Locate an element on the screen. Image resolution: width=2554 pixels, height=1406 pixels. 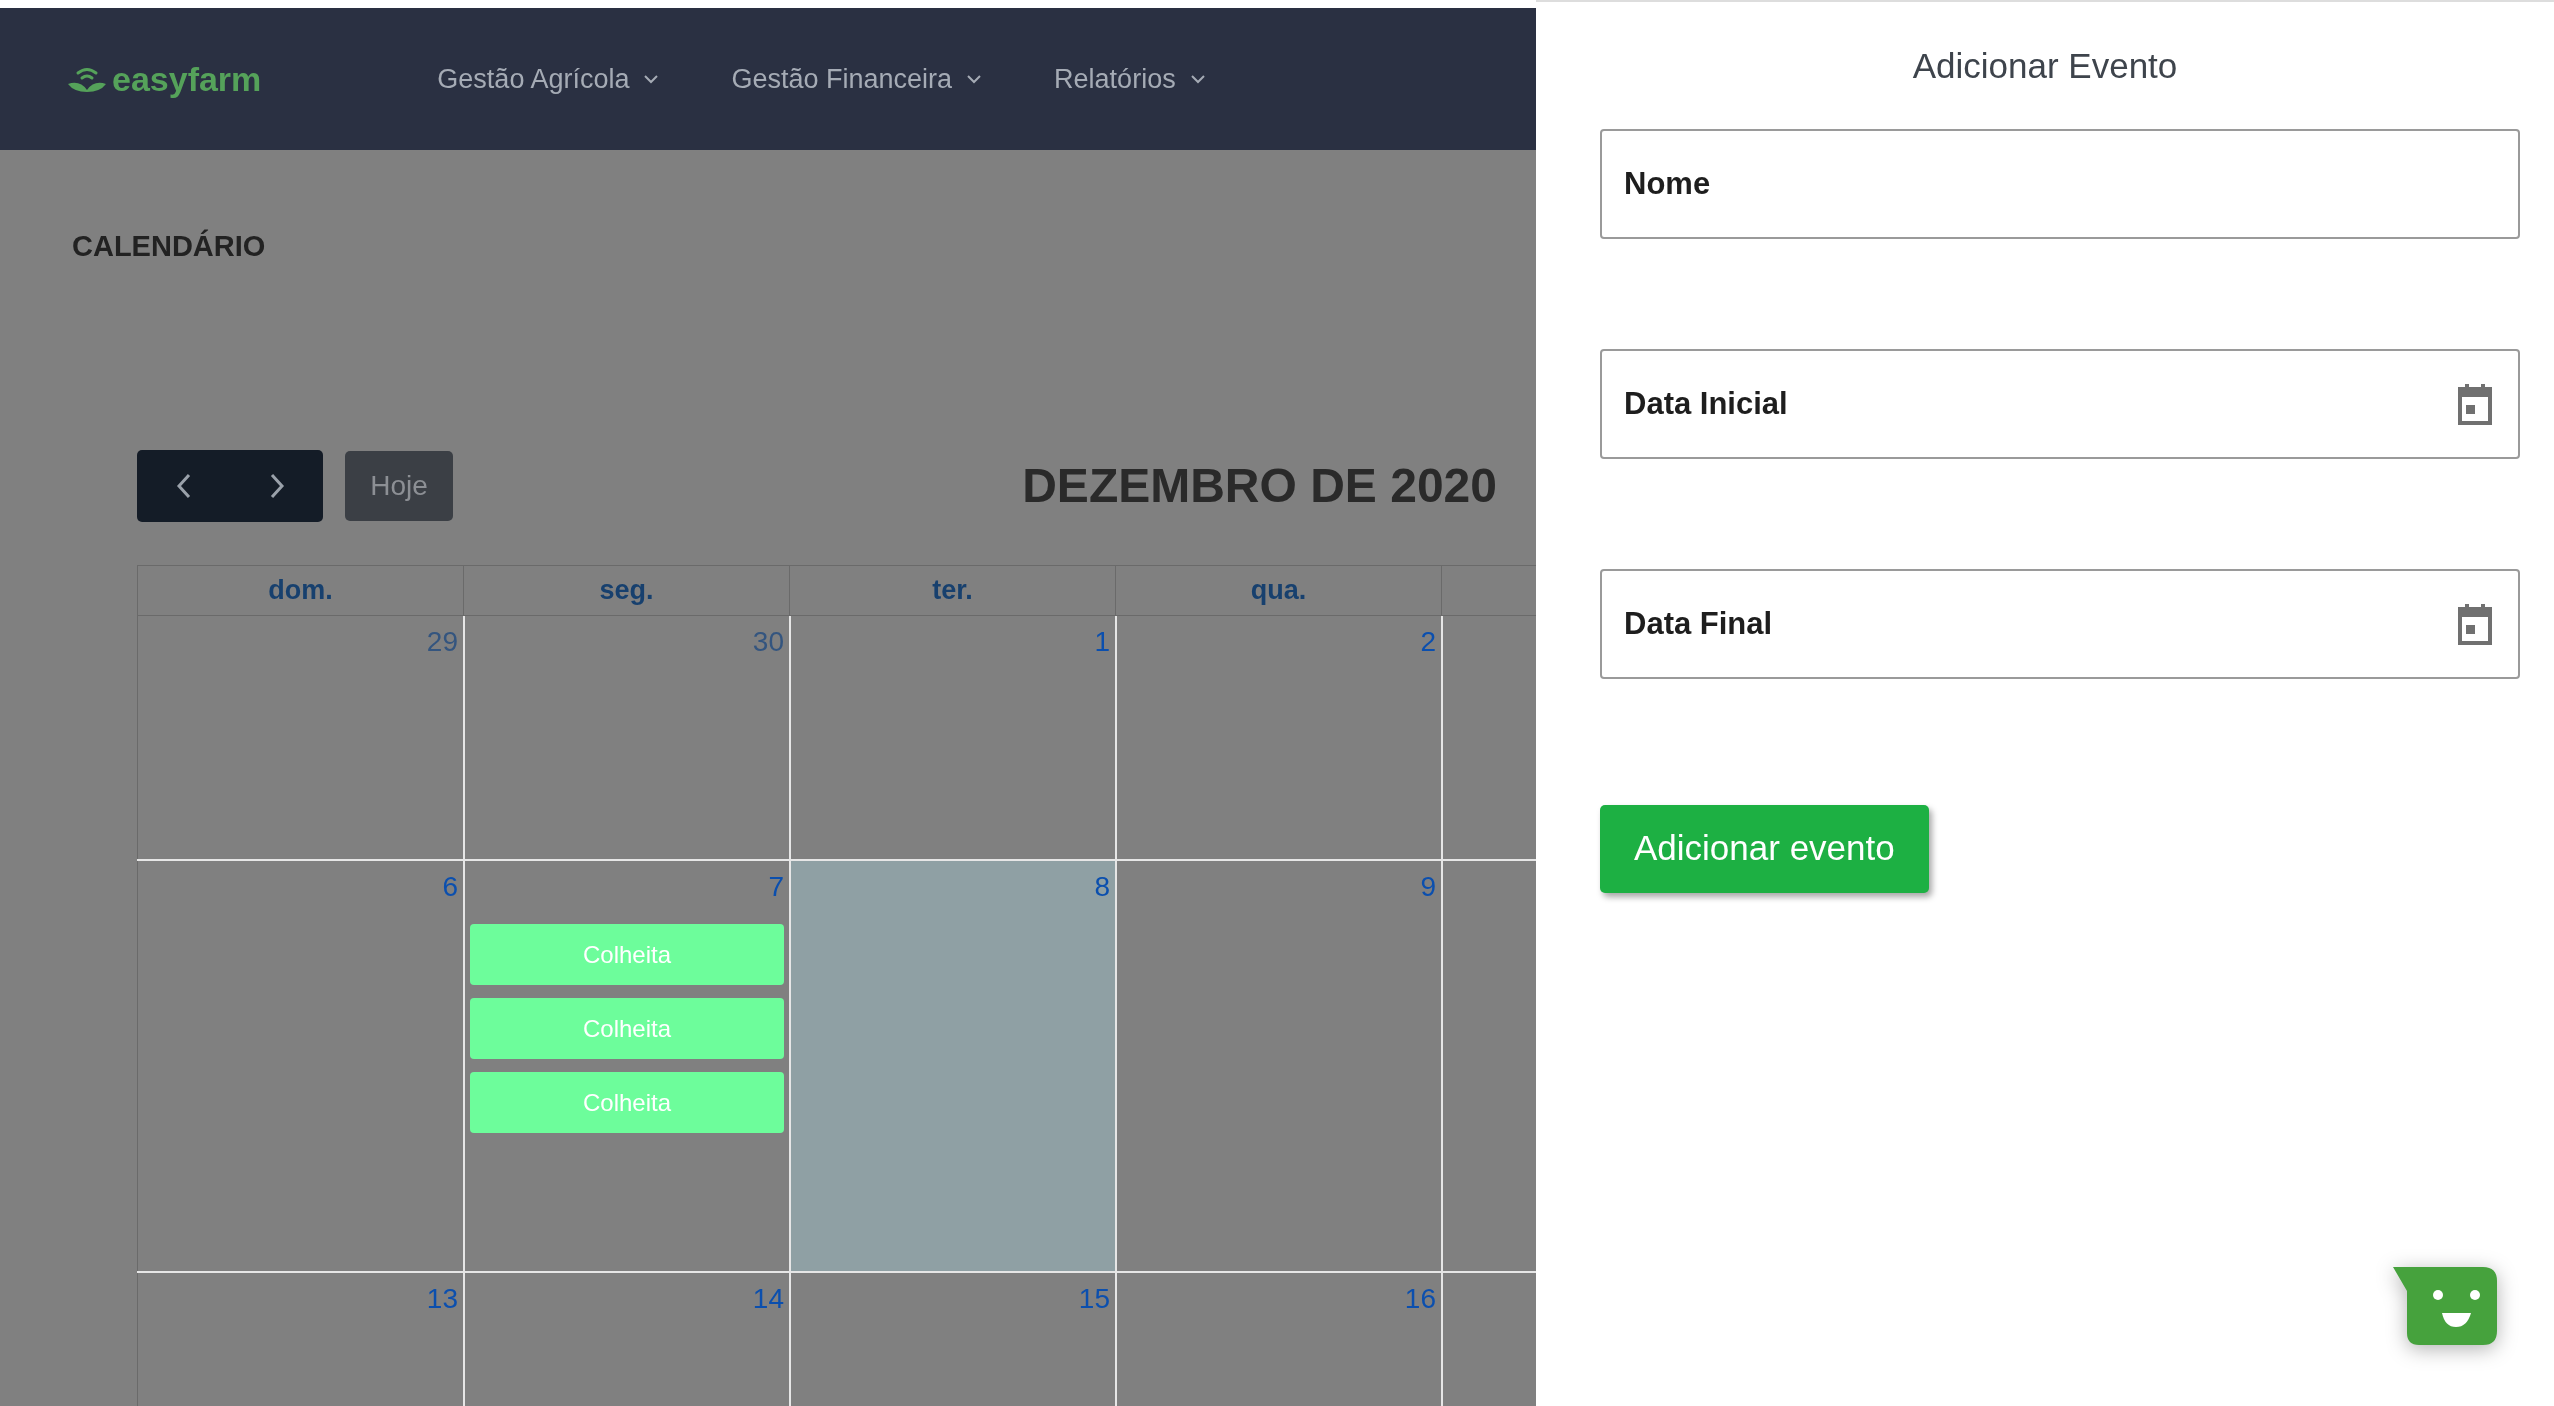
day-cell: 29 is located at coordinates (300, 737).